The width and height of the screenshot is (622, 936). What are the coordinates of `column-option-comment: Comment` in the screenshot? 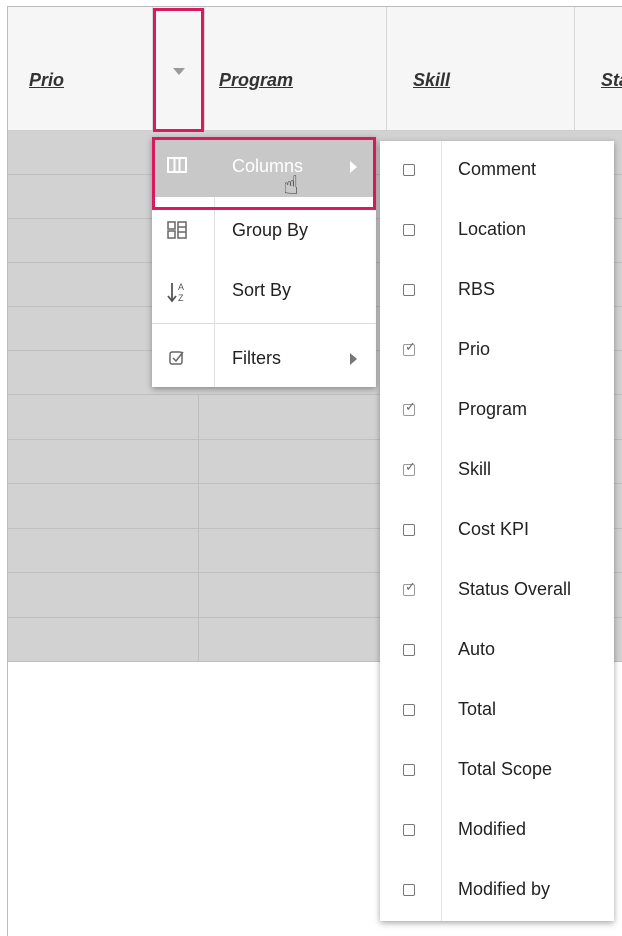 It's located at (497, 171).